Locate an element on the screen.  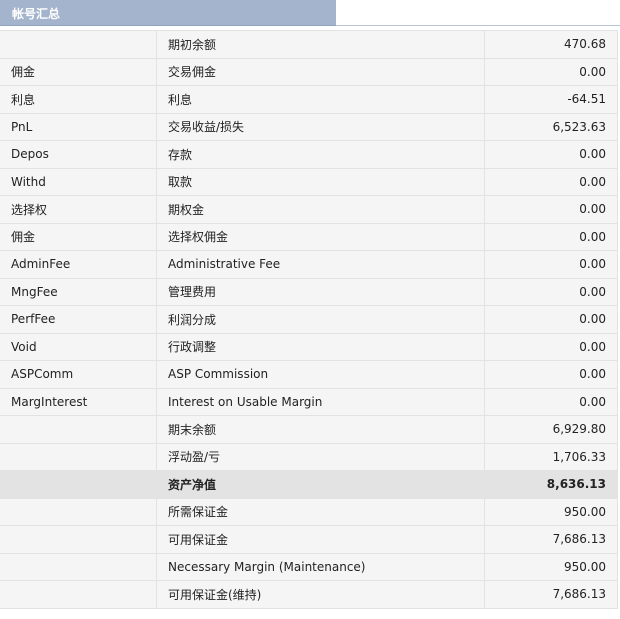
table-row: PnL 交易收益/损失 6,523.63 is located at coordinates (309, 127).